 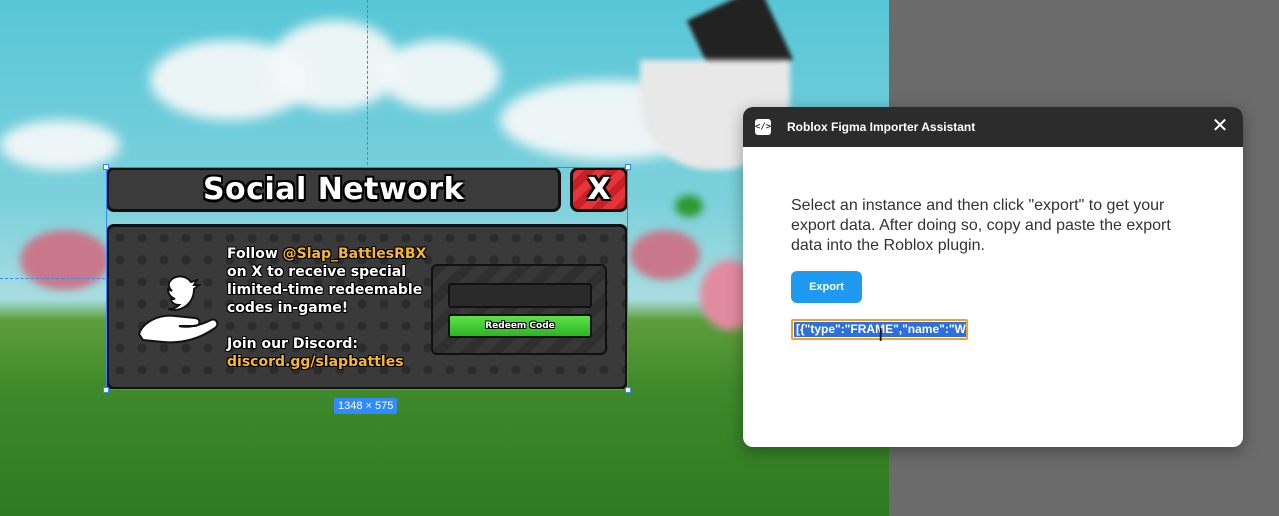 I want to click on export-button: Export, so click(x=826, y=287).